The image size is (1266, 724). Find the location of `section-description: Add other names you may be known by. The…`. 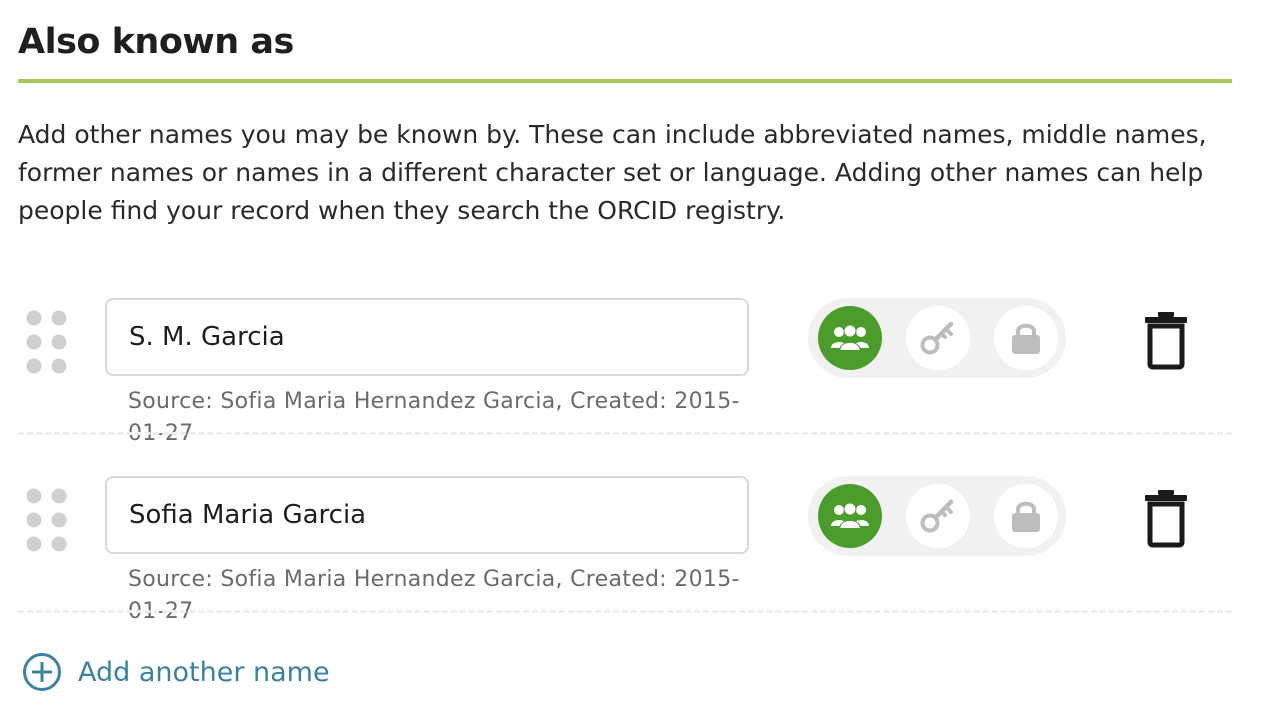

section-description: Add other names you may be known by. The… is located at coordinates (612, 172).